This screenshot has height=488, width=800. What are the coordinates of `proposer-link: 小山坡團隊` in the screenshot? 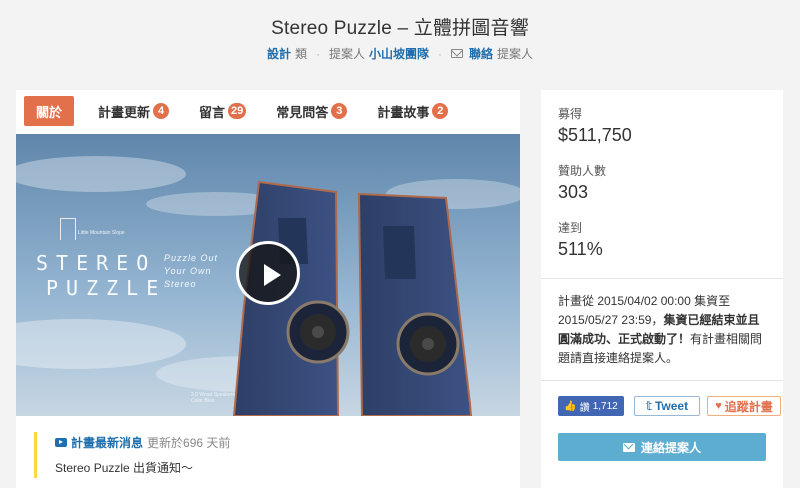 It's located at (399, 53).